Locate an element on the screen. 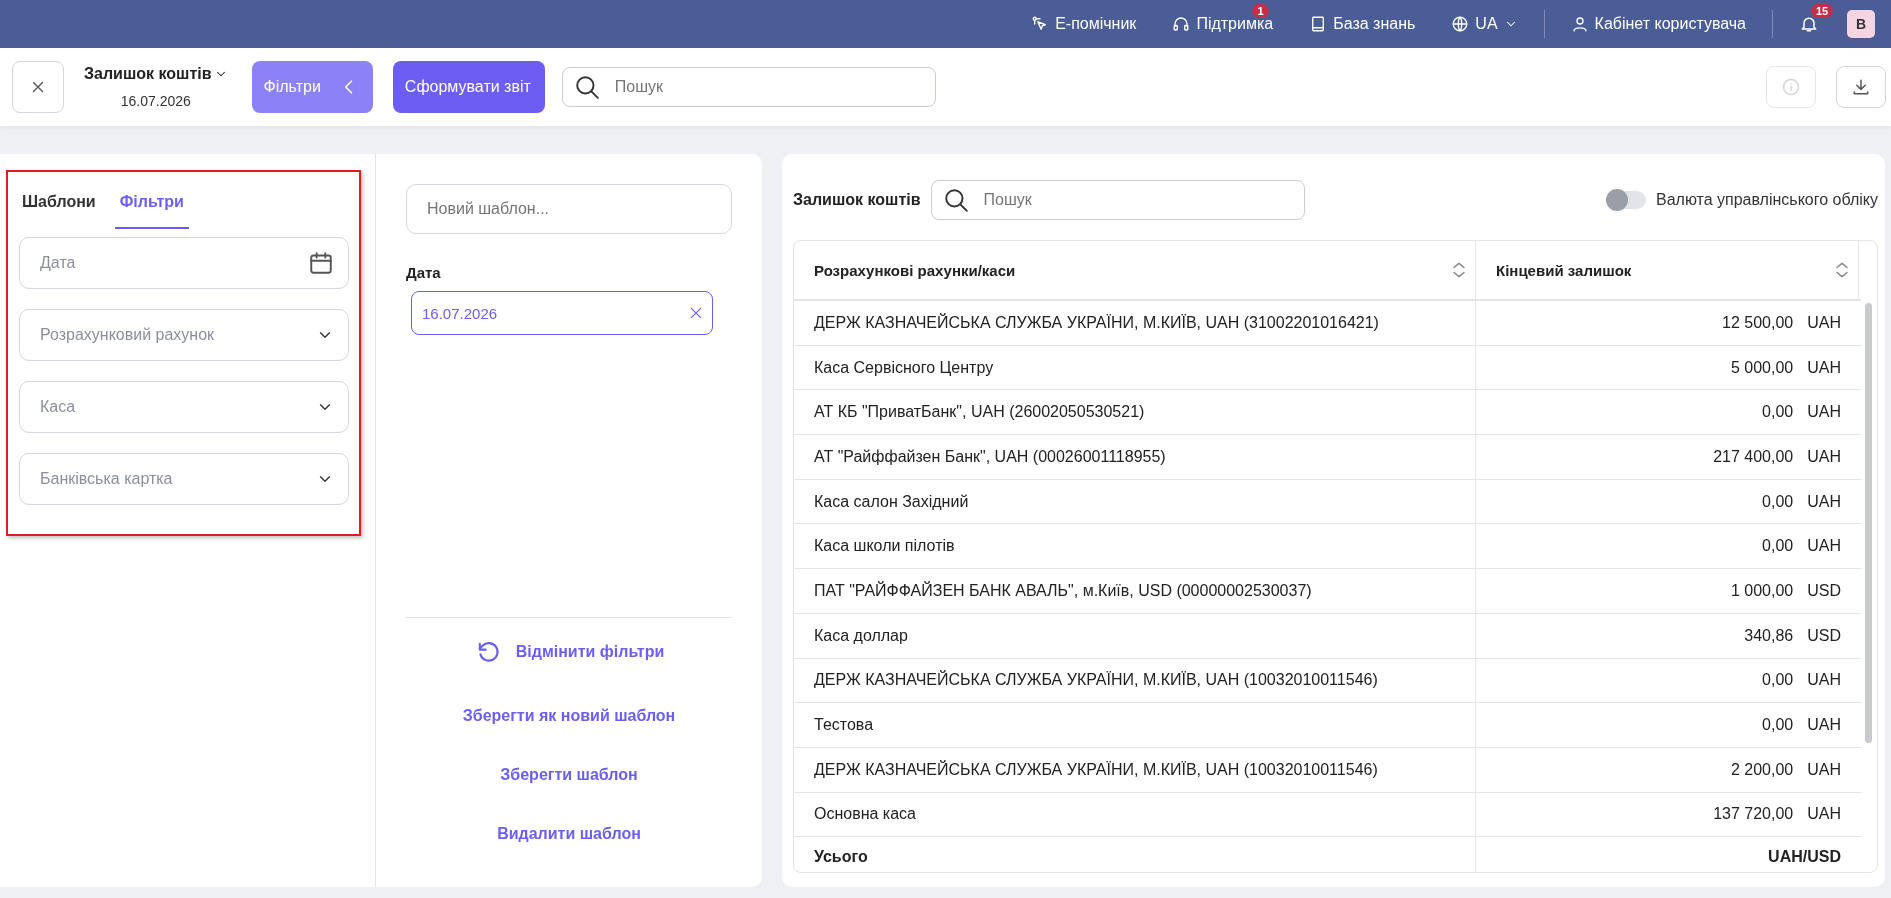  tab: Шаблони is located at coordinates (57, 211).